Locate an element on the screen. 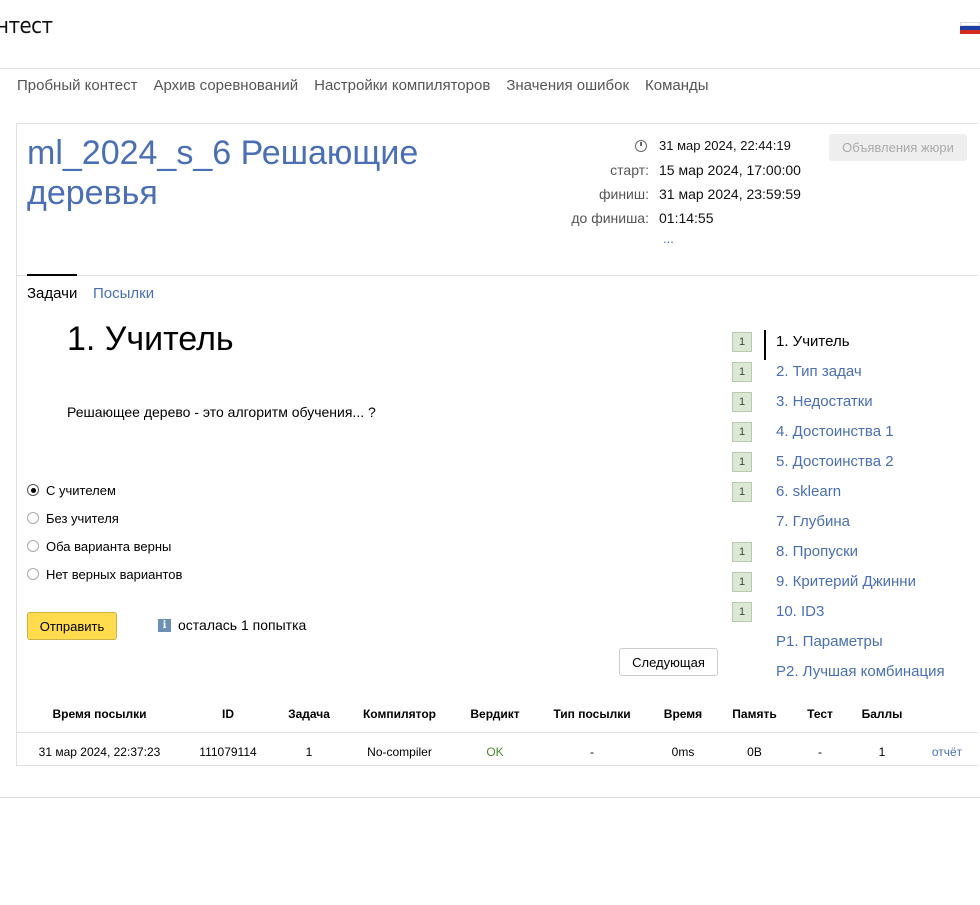 This screenshot has width=980, height=905. jury-announcements-button: Объявления жюри is located at coordinates (898, 147).